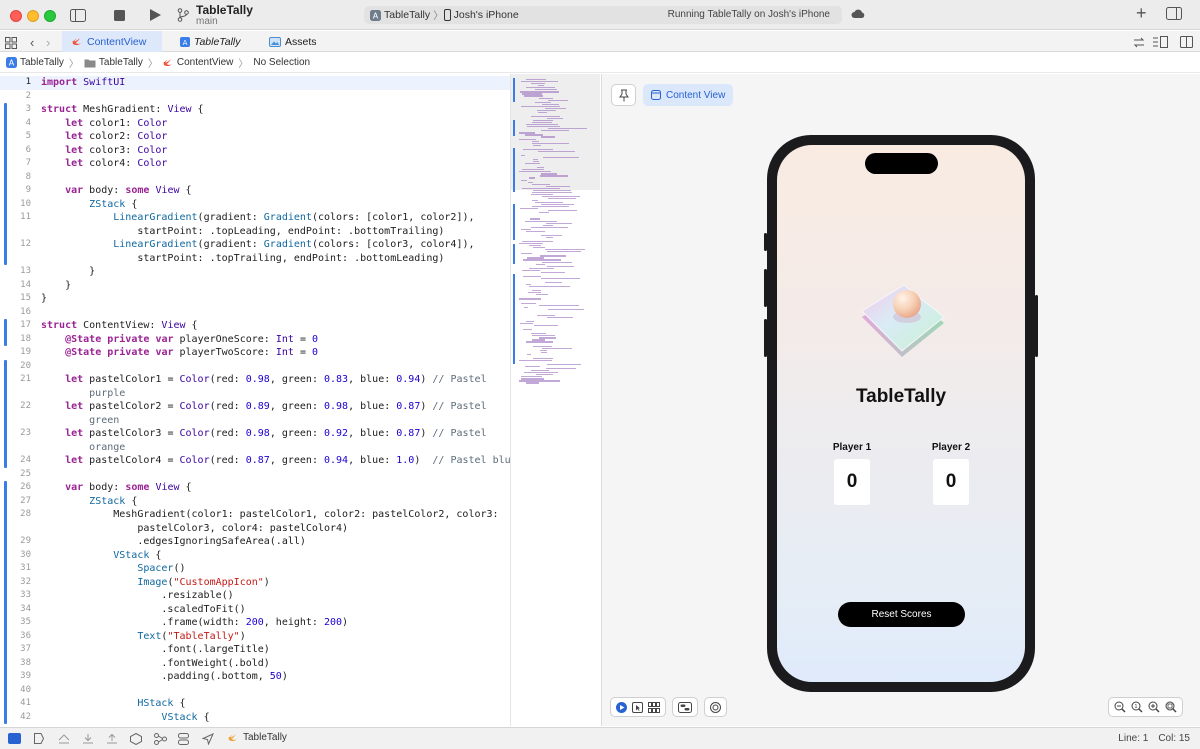 The width and height of the screenshot is (1200, 749). Describe the element at coordinates (1141, 13) in the screenshot. I see `add-icon: +` at that location.